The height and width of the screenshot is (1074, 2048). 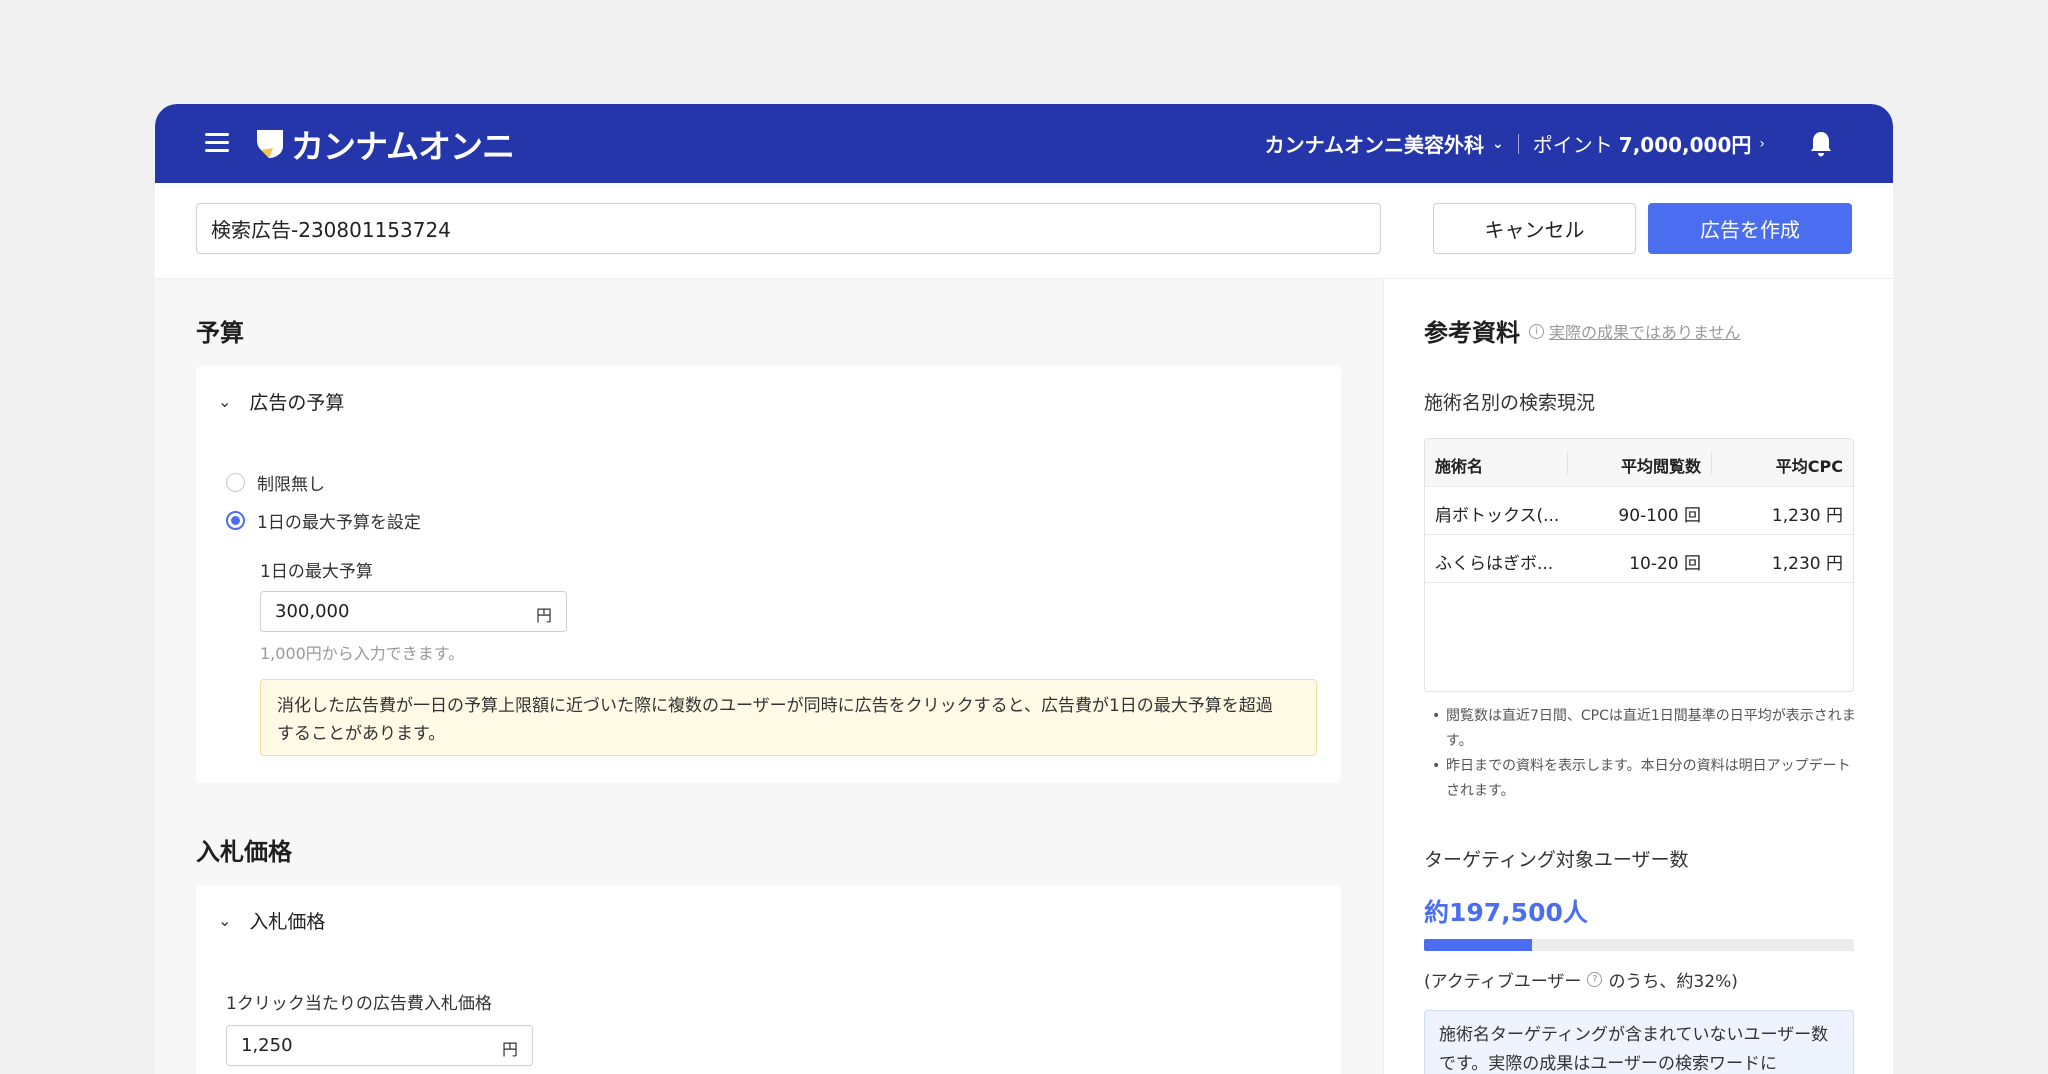 What do you see at coordinates (1518, 143) in the screenshot?
I see `divider` at bounding box center [1518, 143].